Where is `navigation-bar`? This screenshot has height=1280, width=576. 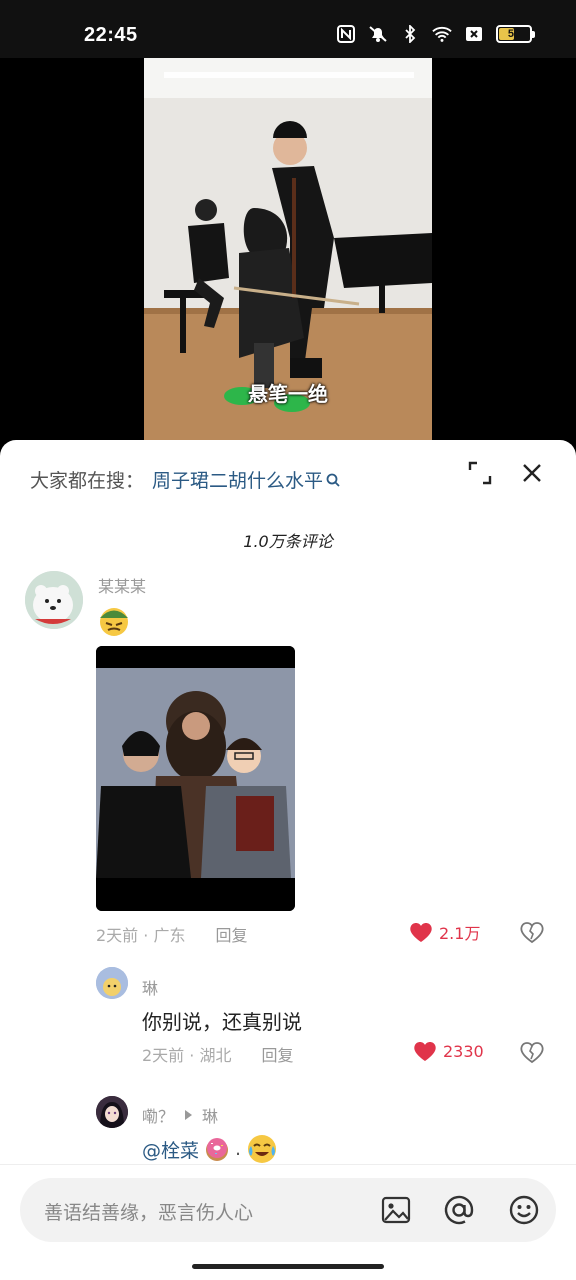
navigation-bar is located at coordinates (288, 1267).